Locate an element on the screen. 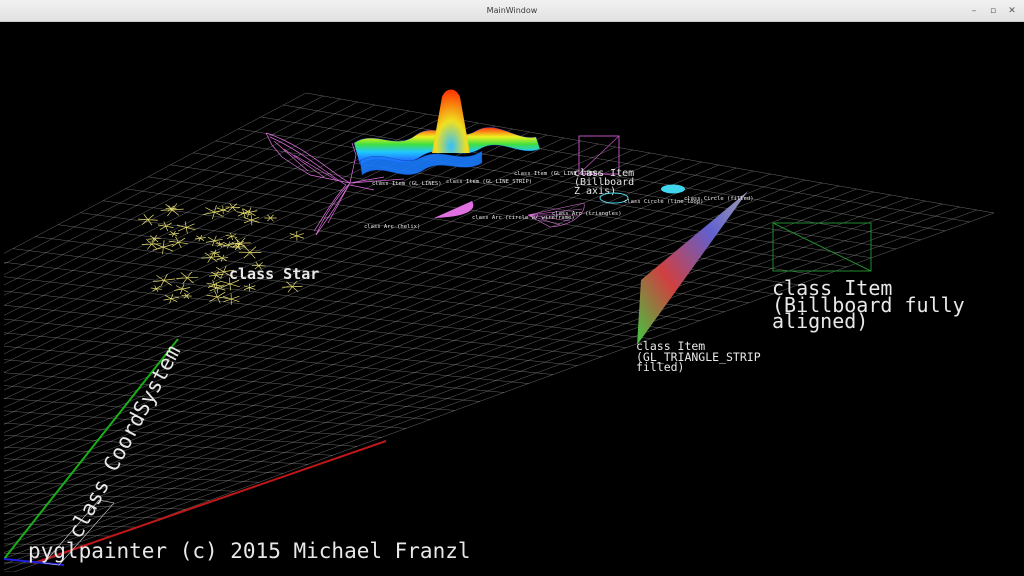 The height and width of the screenshot is (576, 1024). copyright-label: pyglpainter (c) 2015 Michael Franzl is located at coordinates (249, 551).